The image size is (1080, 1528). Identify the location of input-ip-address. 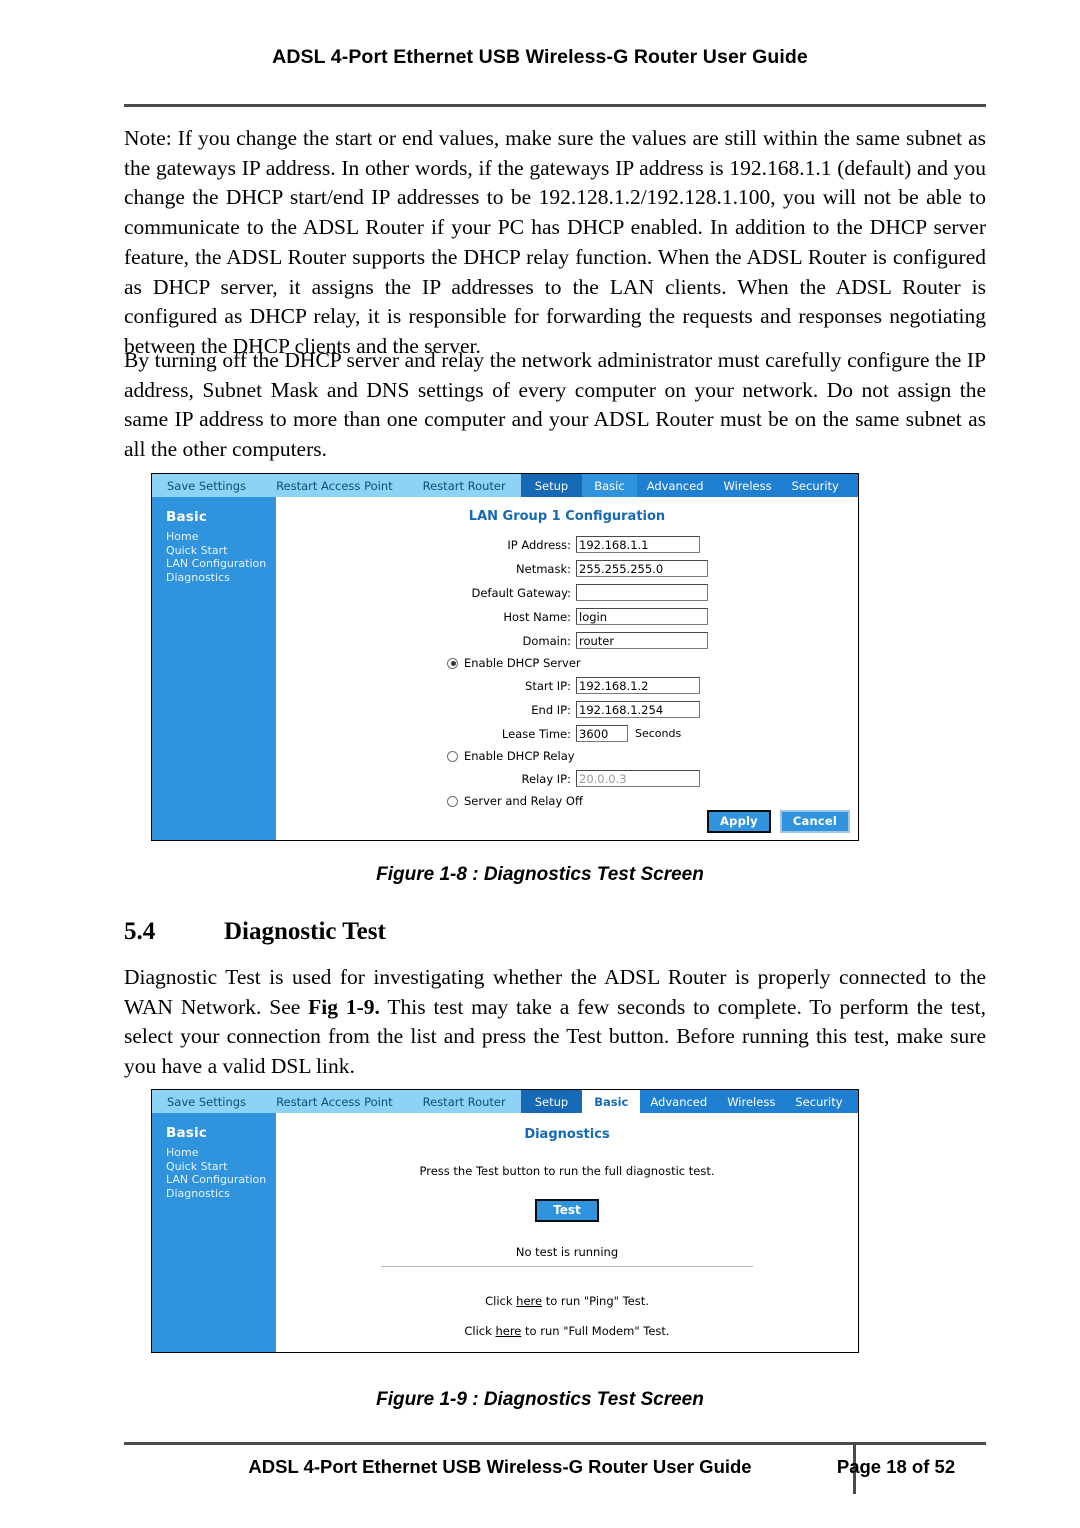
(638, 544).